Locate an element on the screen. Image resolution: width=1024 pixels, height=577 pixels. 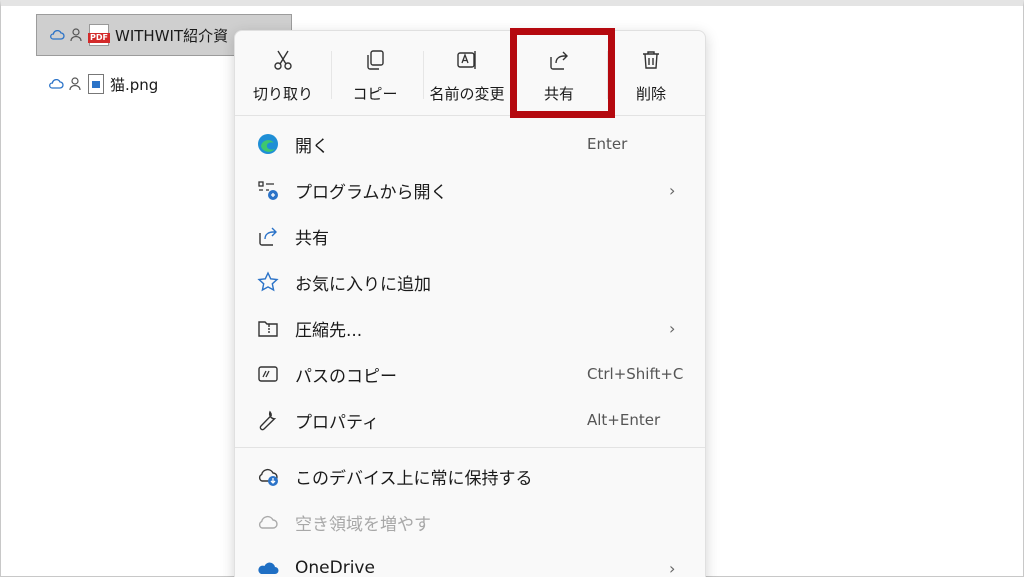
menu-item-favorite: お気に入りに追加 is located at coordinates (470, 282).